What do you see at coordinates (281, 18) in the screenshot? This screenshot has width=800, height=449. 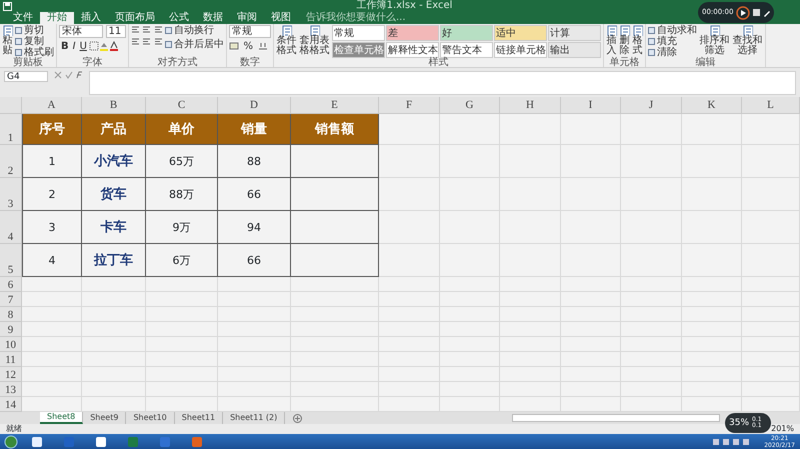 I see `ribbon-tab: 视图` at bounding box center [281, 18].